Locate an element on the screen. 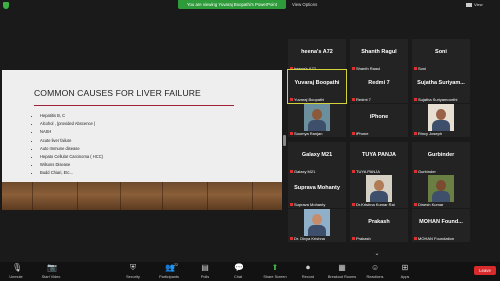 The image size is (500, 281). participant-name-label: iPhone is located at coordinates (362, 133).